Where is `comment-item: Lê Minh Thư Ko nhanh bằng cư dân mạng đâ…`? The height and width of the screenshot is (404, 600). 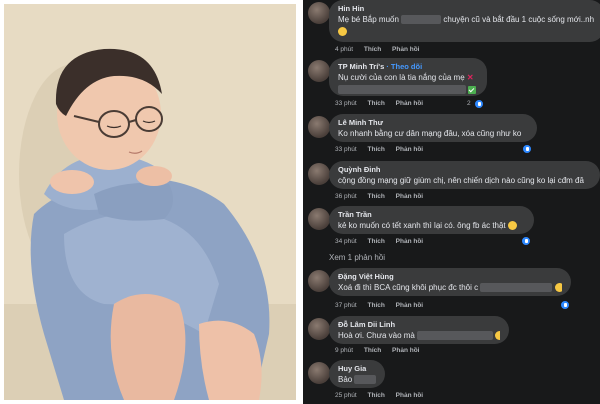
comment-item: Lê Minh Thư Ko nhanh bằng cư dân mạng đâ… is located at coordinates (451, 136).